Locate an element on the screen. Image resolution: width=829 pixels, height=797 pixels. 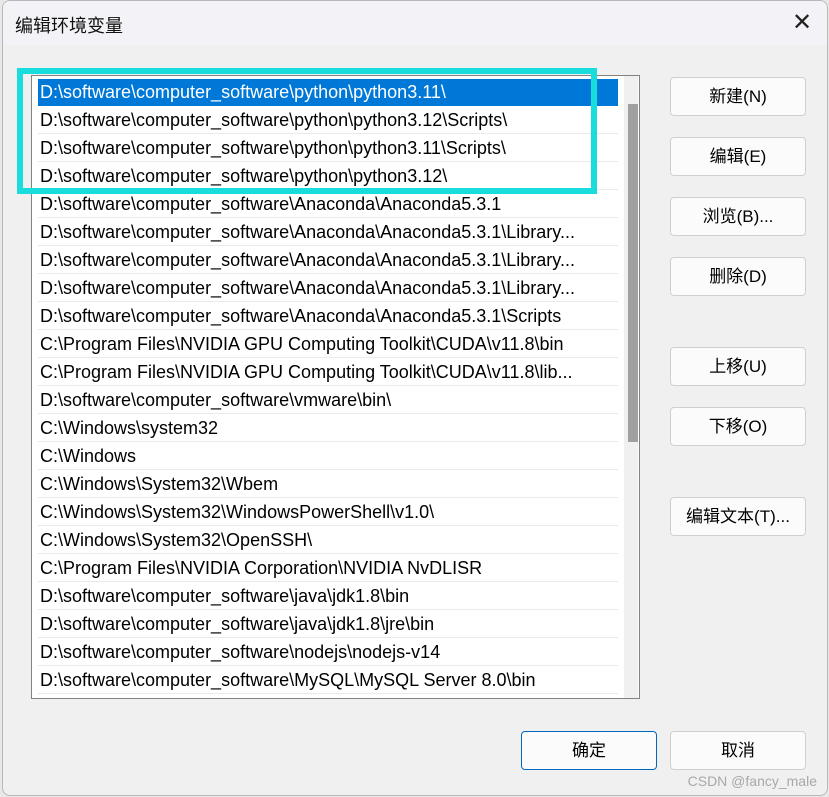
list-item: C:\Windows\system32 is located at coordinates (328, 428).